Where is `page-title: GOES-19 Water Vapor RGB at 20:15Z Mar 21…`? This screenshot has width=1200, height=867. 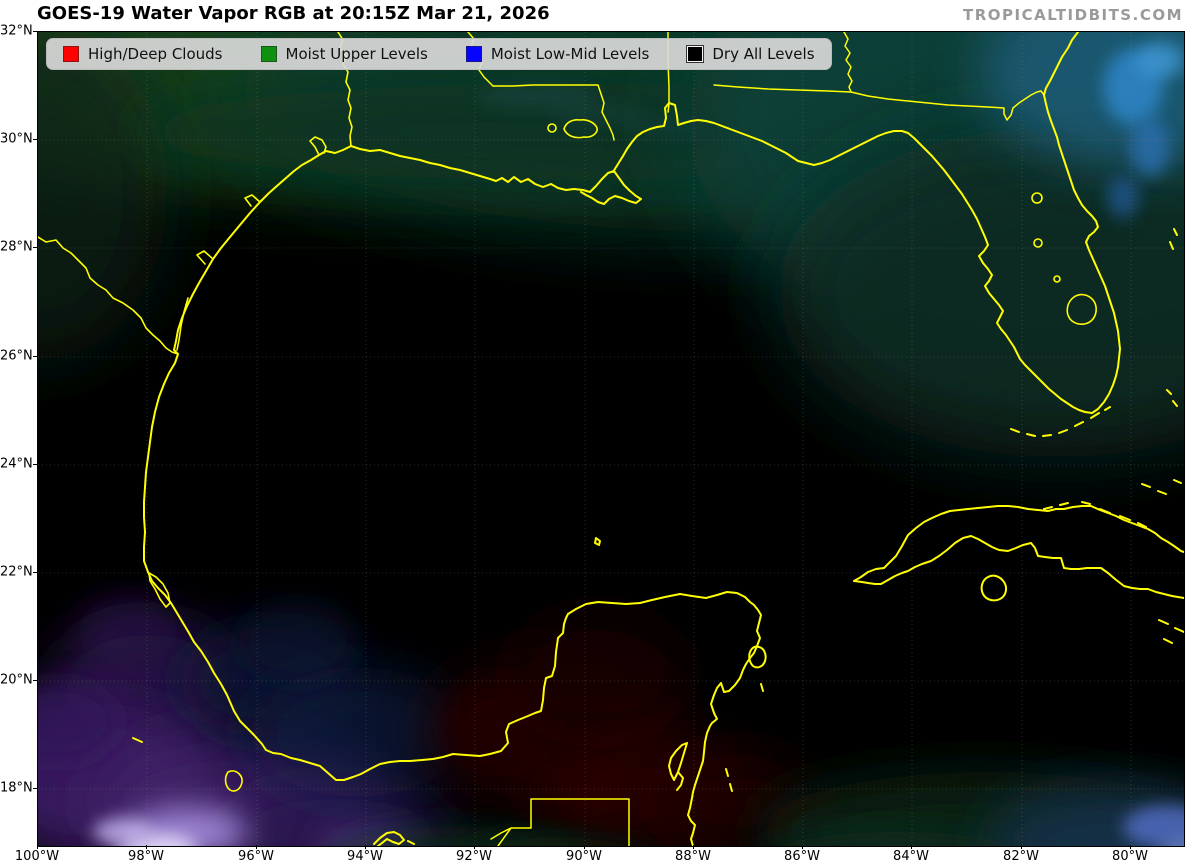
page-title: GOES-19 Water Vapor RGB at 20:15Z Mar 21… is located at coordinates (293, 13).